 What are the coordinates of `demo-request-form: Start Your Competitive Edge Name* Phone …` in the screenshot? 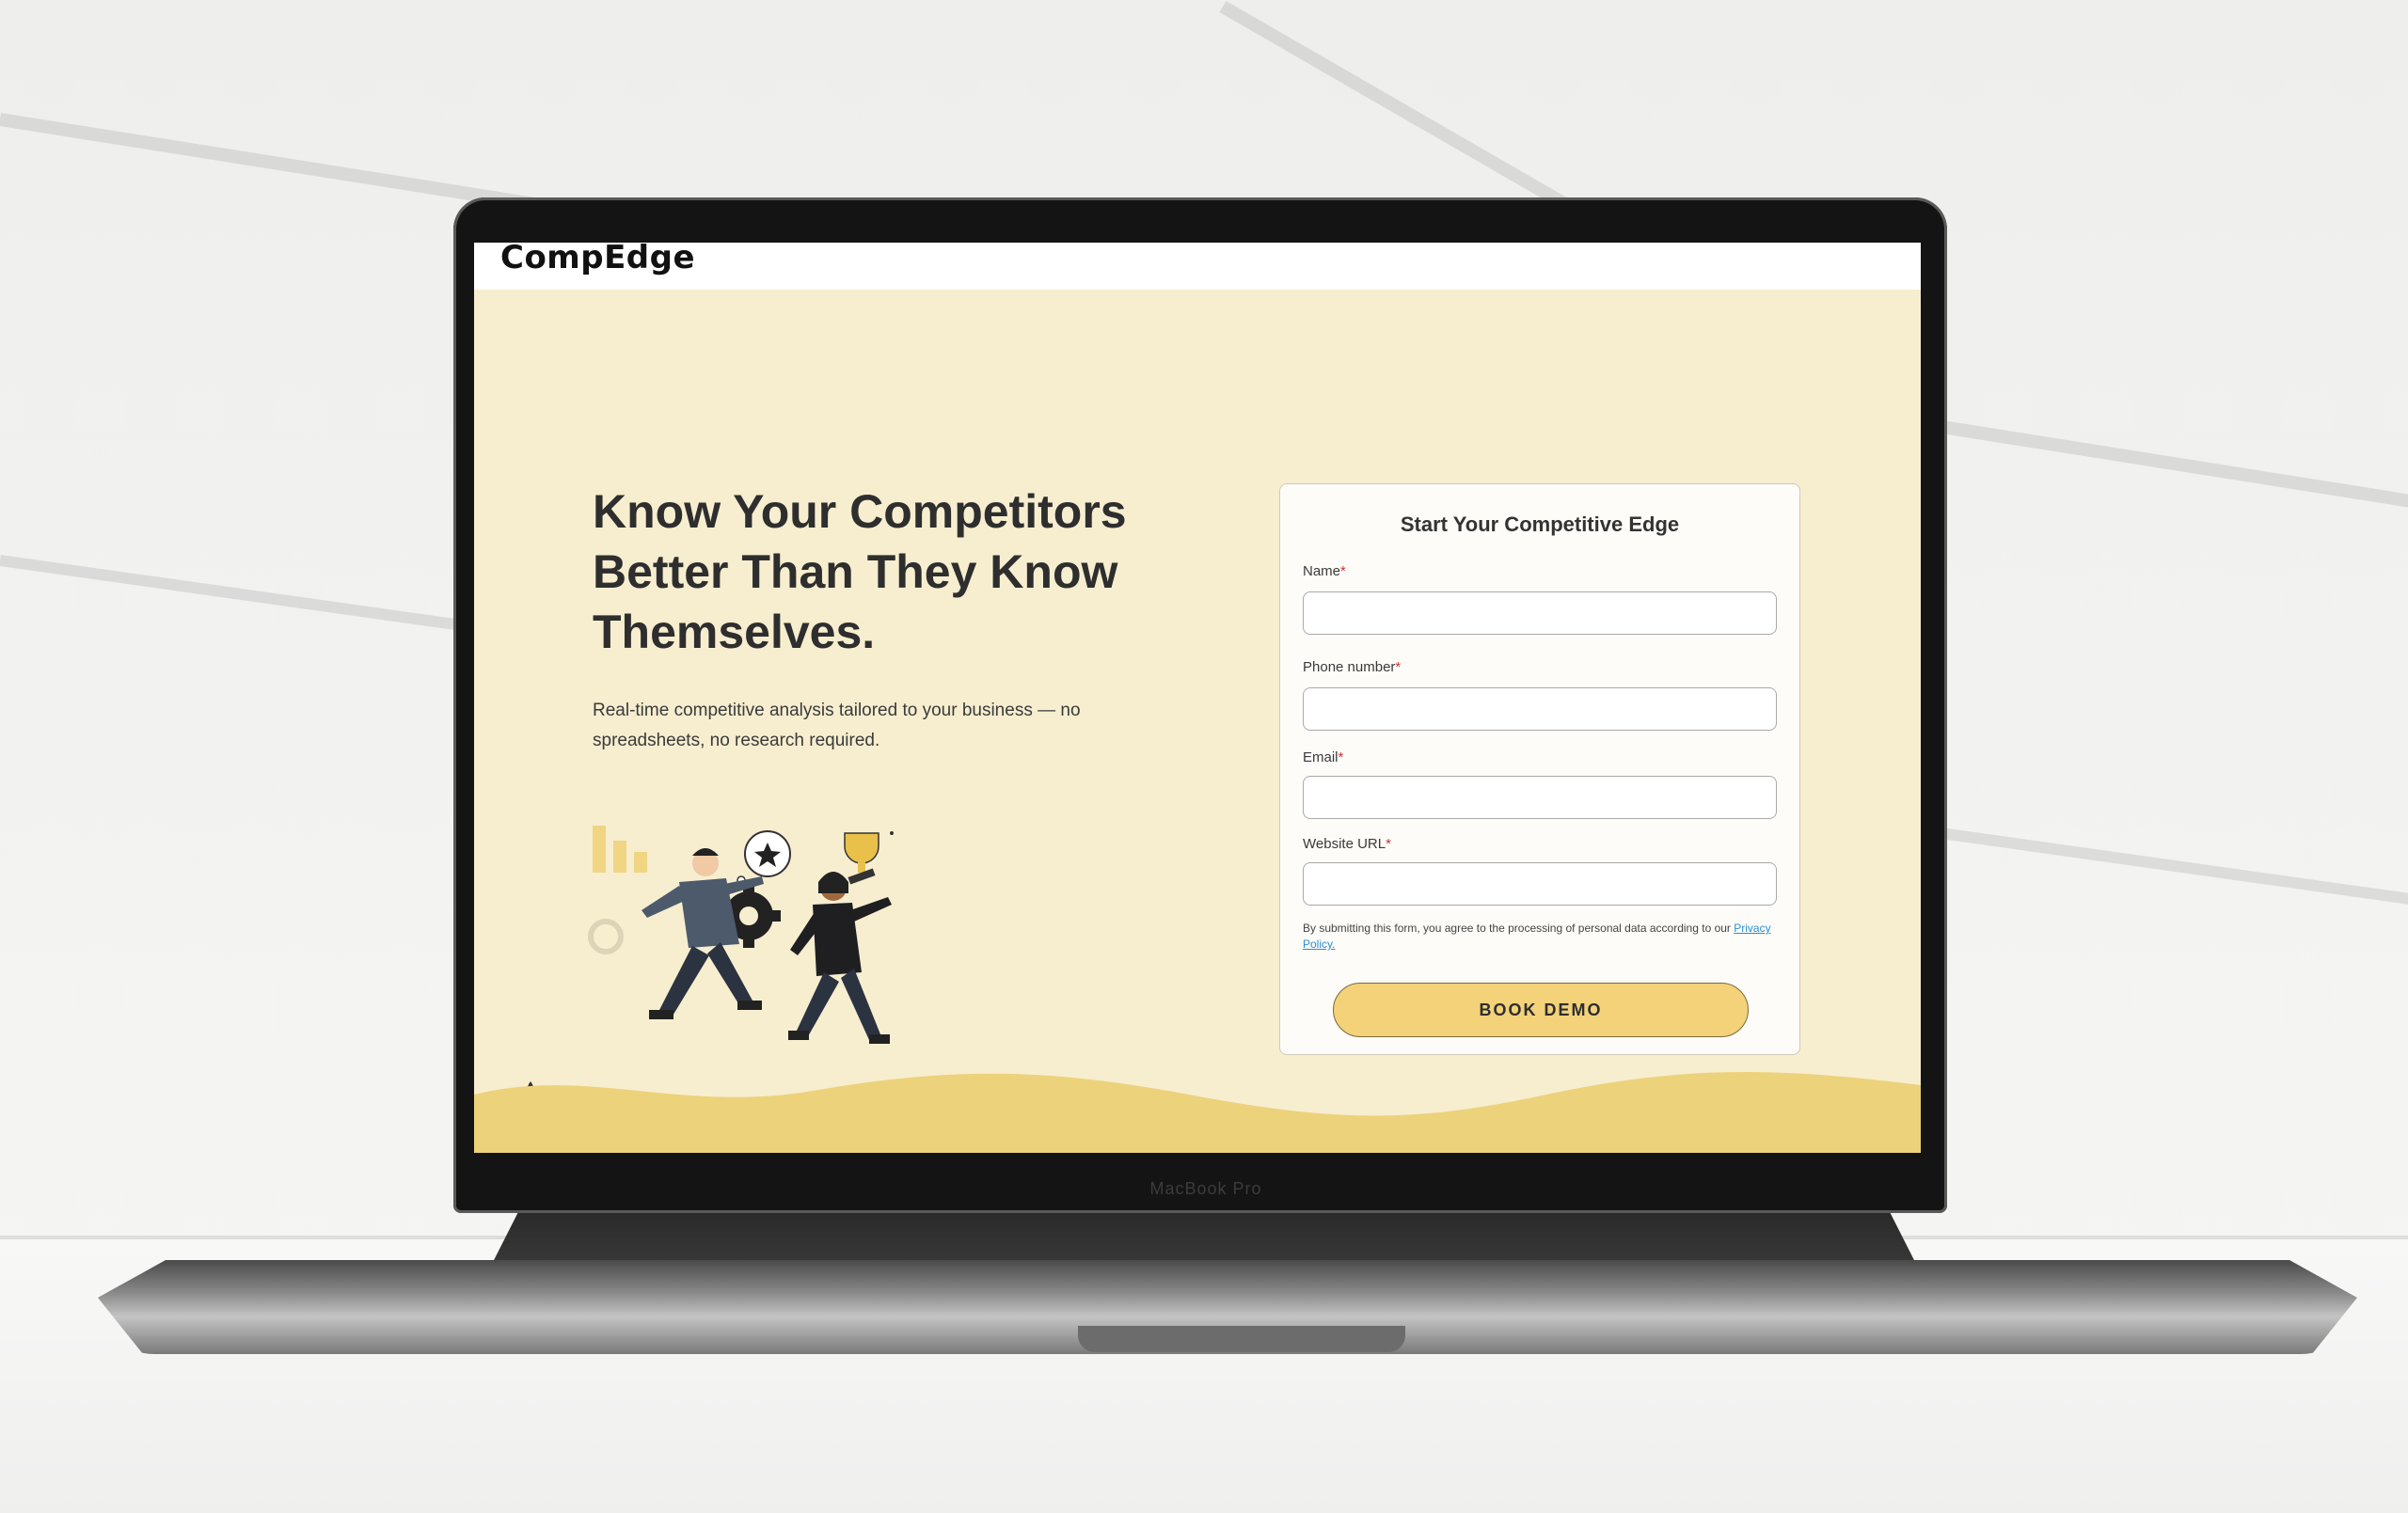 It's located at (1540, 769).